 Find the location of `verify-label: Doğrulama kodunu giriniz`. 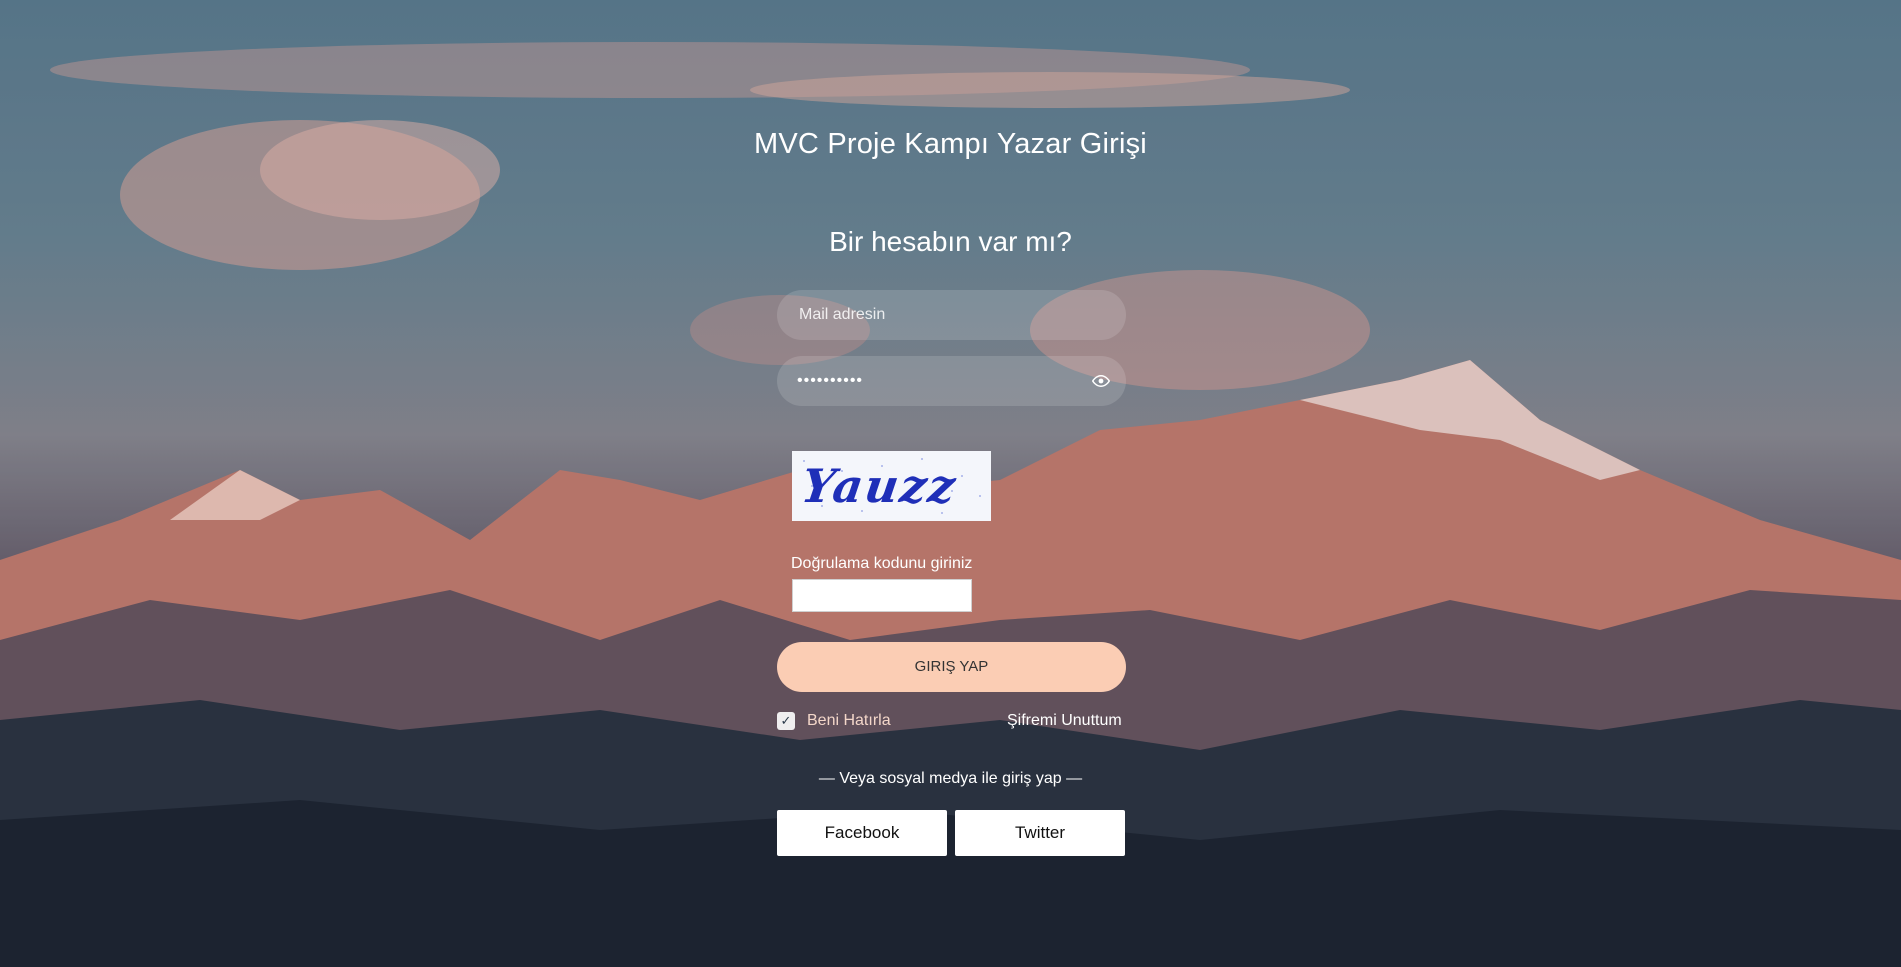

verify-label: Doğrulama kodunu giriniz is located at coordinates (882, 563).